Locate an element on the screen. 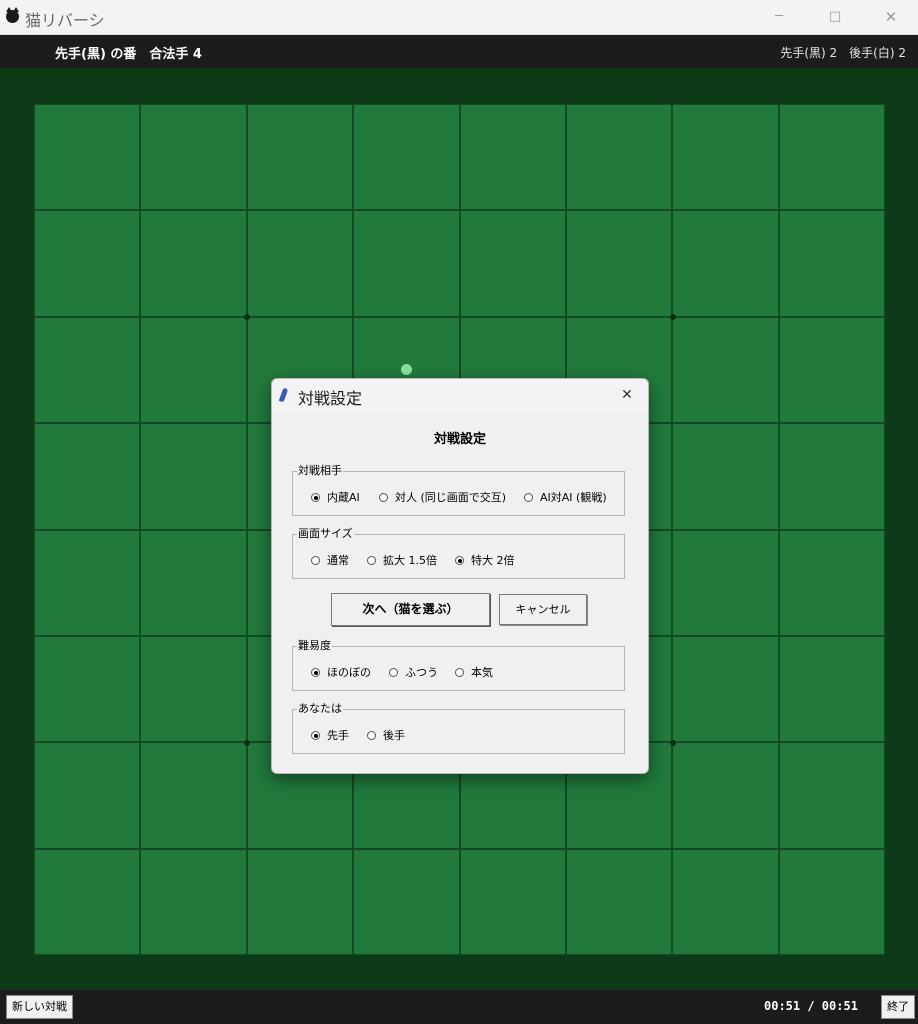 Image resolution: width=918 pixels, height=1024 pixels. radio-label: 後手 is located at coordinates (394, 735).